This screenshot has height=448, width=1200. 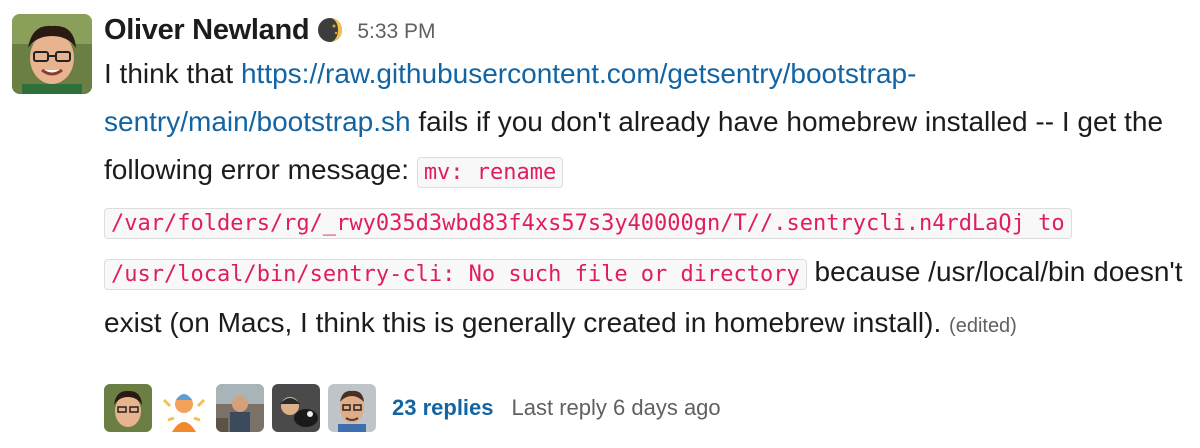 What do you see at coordinates (172, 73) in the screenshot?
I see `message-text: I think that` at bounding box center [172, 73].